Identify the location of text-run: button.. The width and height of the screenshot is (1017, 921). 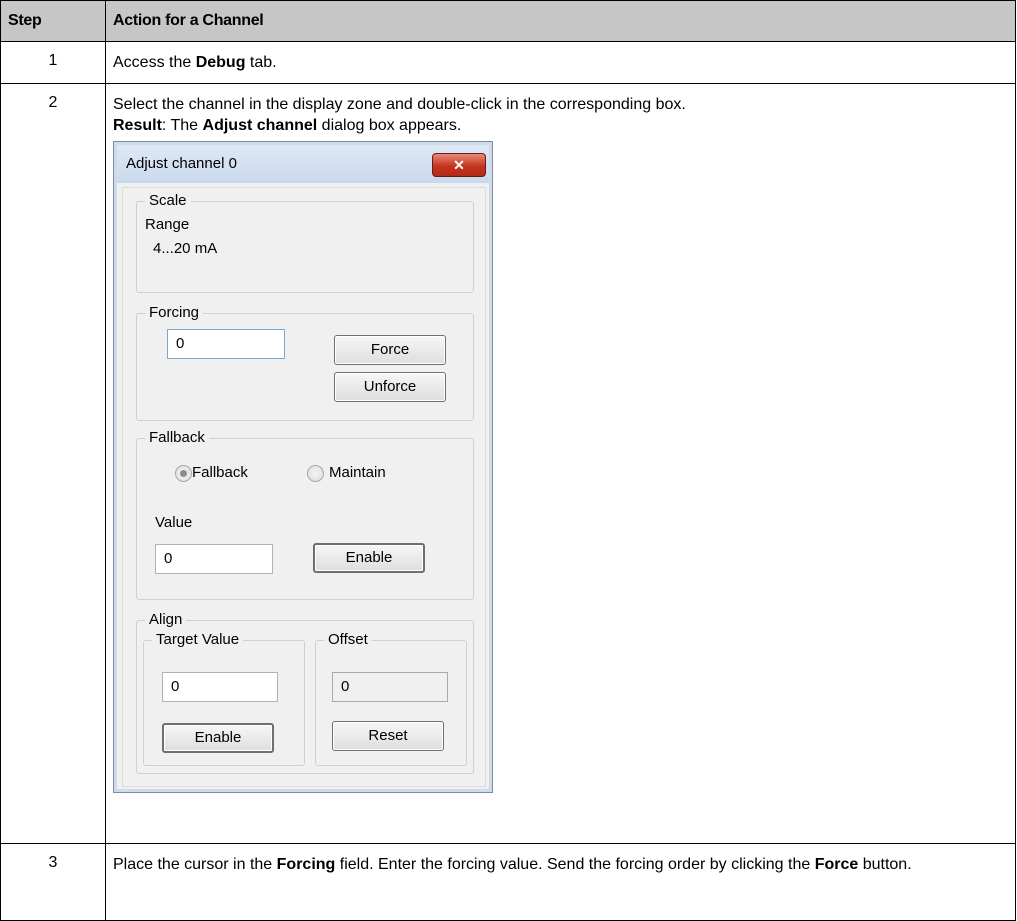
(885, 864).